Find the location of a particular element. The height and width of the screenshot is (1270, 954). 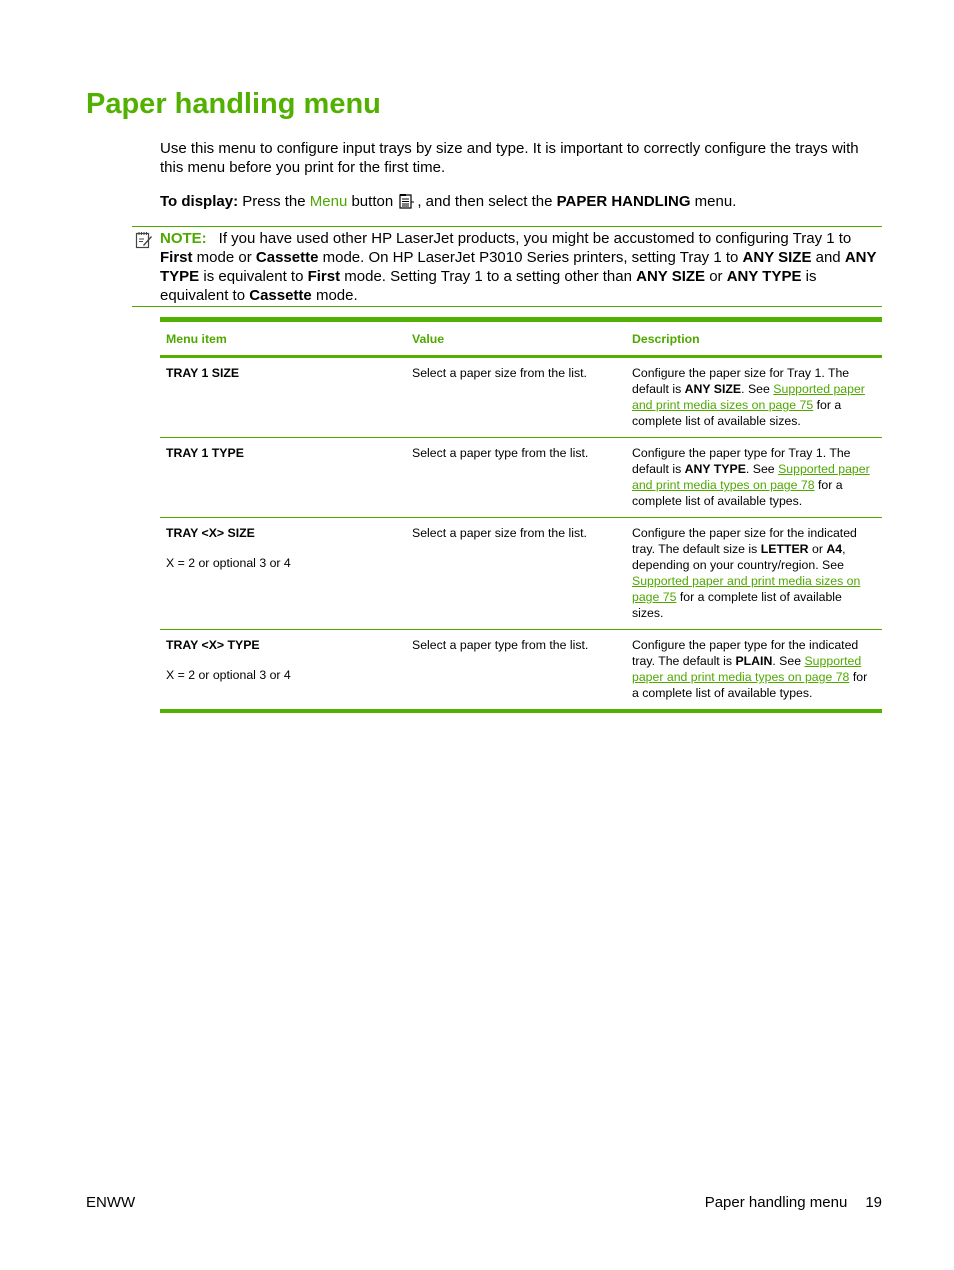

menu-item-name: TRAY <X> SIZE is located at coordinates (210, 533).